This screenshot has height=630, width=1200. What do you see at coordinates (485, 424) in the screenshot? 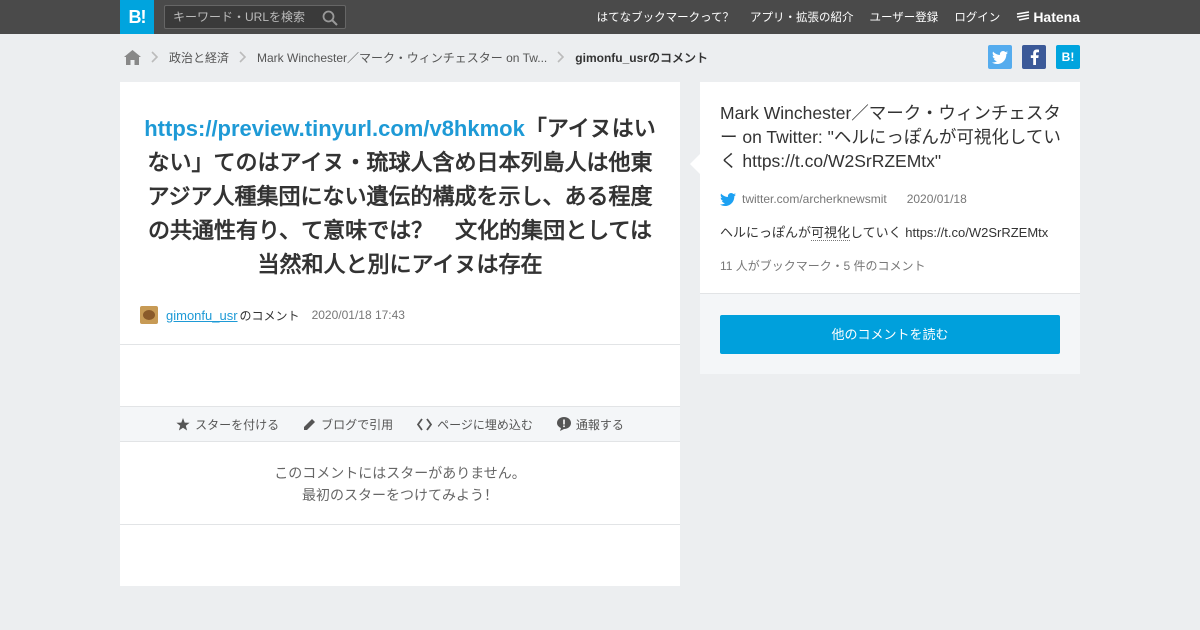
I see `embed-label: ページに埋め込む` at bounding box center [485, 424].